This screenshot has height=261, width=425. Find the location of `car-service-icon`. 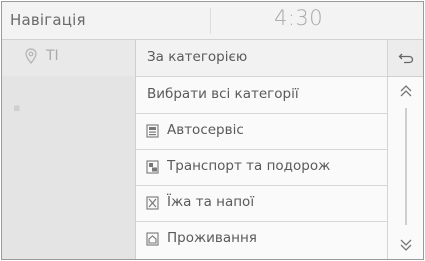

car-service-icon is located at coordinates (152, 131).